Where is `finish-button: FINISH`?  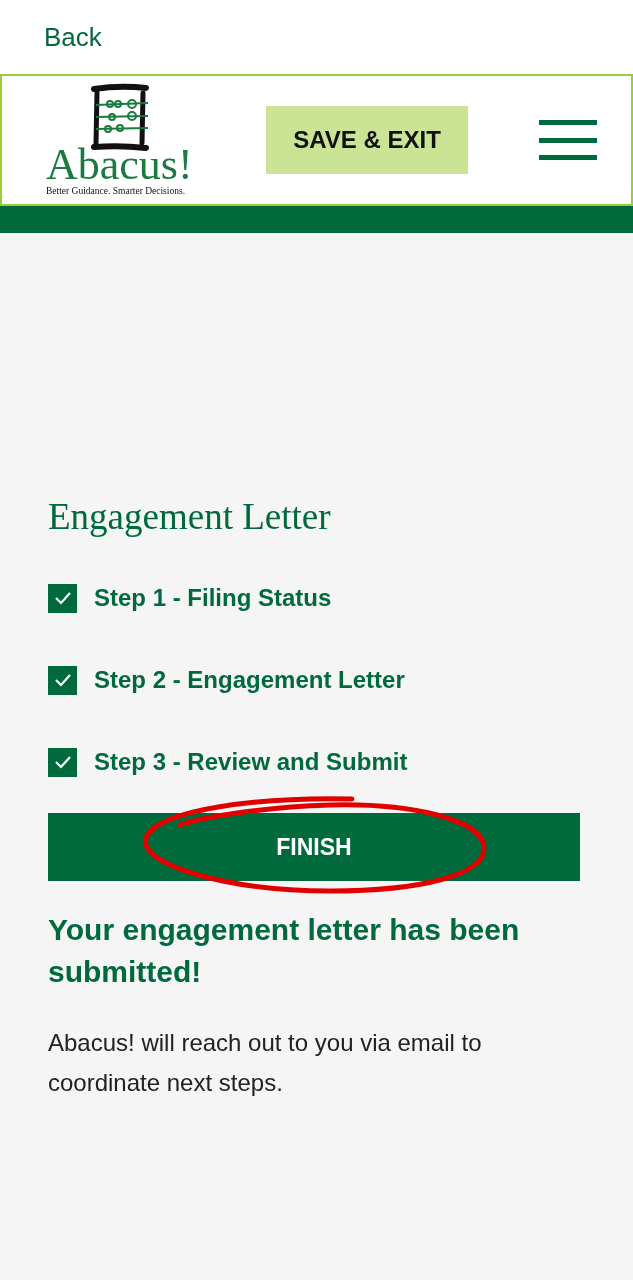
finish-button: FINISH is located at coordinates (314, 847).